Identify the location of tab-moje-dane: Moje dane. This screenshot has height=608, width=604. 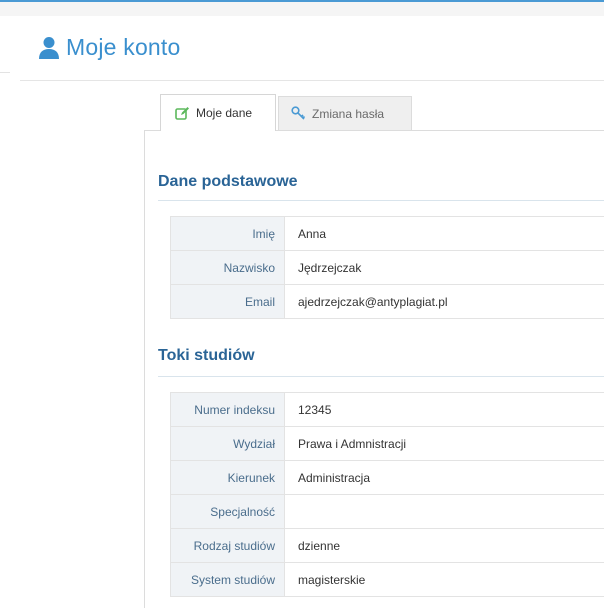
(218, 112).